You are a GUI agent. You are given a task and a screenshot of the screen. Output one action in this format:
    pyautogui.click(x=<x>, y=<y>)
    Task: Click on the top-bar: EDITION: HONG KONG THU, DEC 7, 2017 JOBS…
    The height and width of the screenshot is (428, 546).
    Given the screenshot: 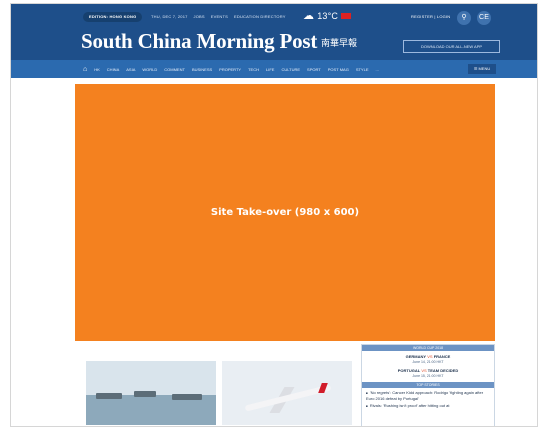 What is the action you would take?
    pyautogui.click(x=274, y=17)
    